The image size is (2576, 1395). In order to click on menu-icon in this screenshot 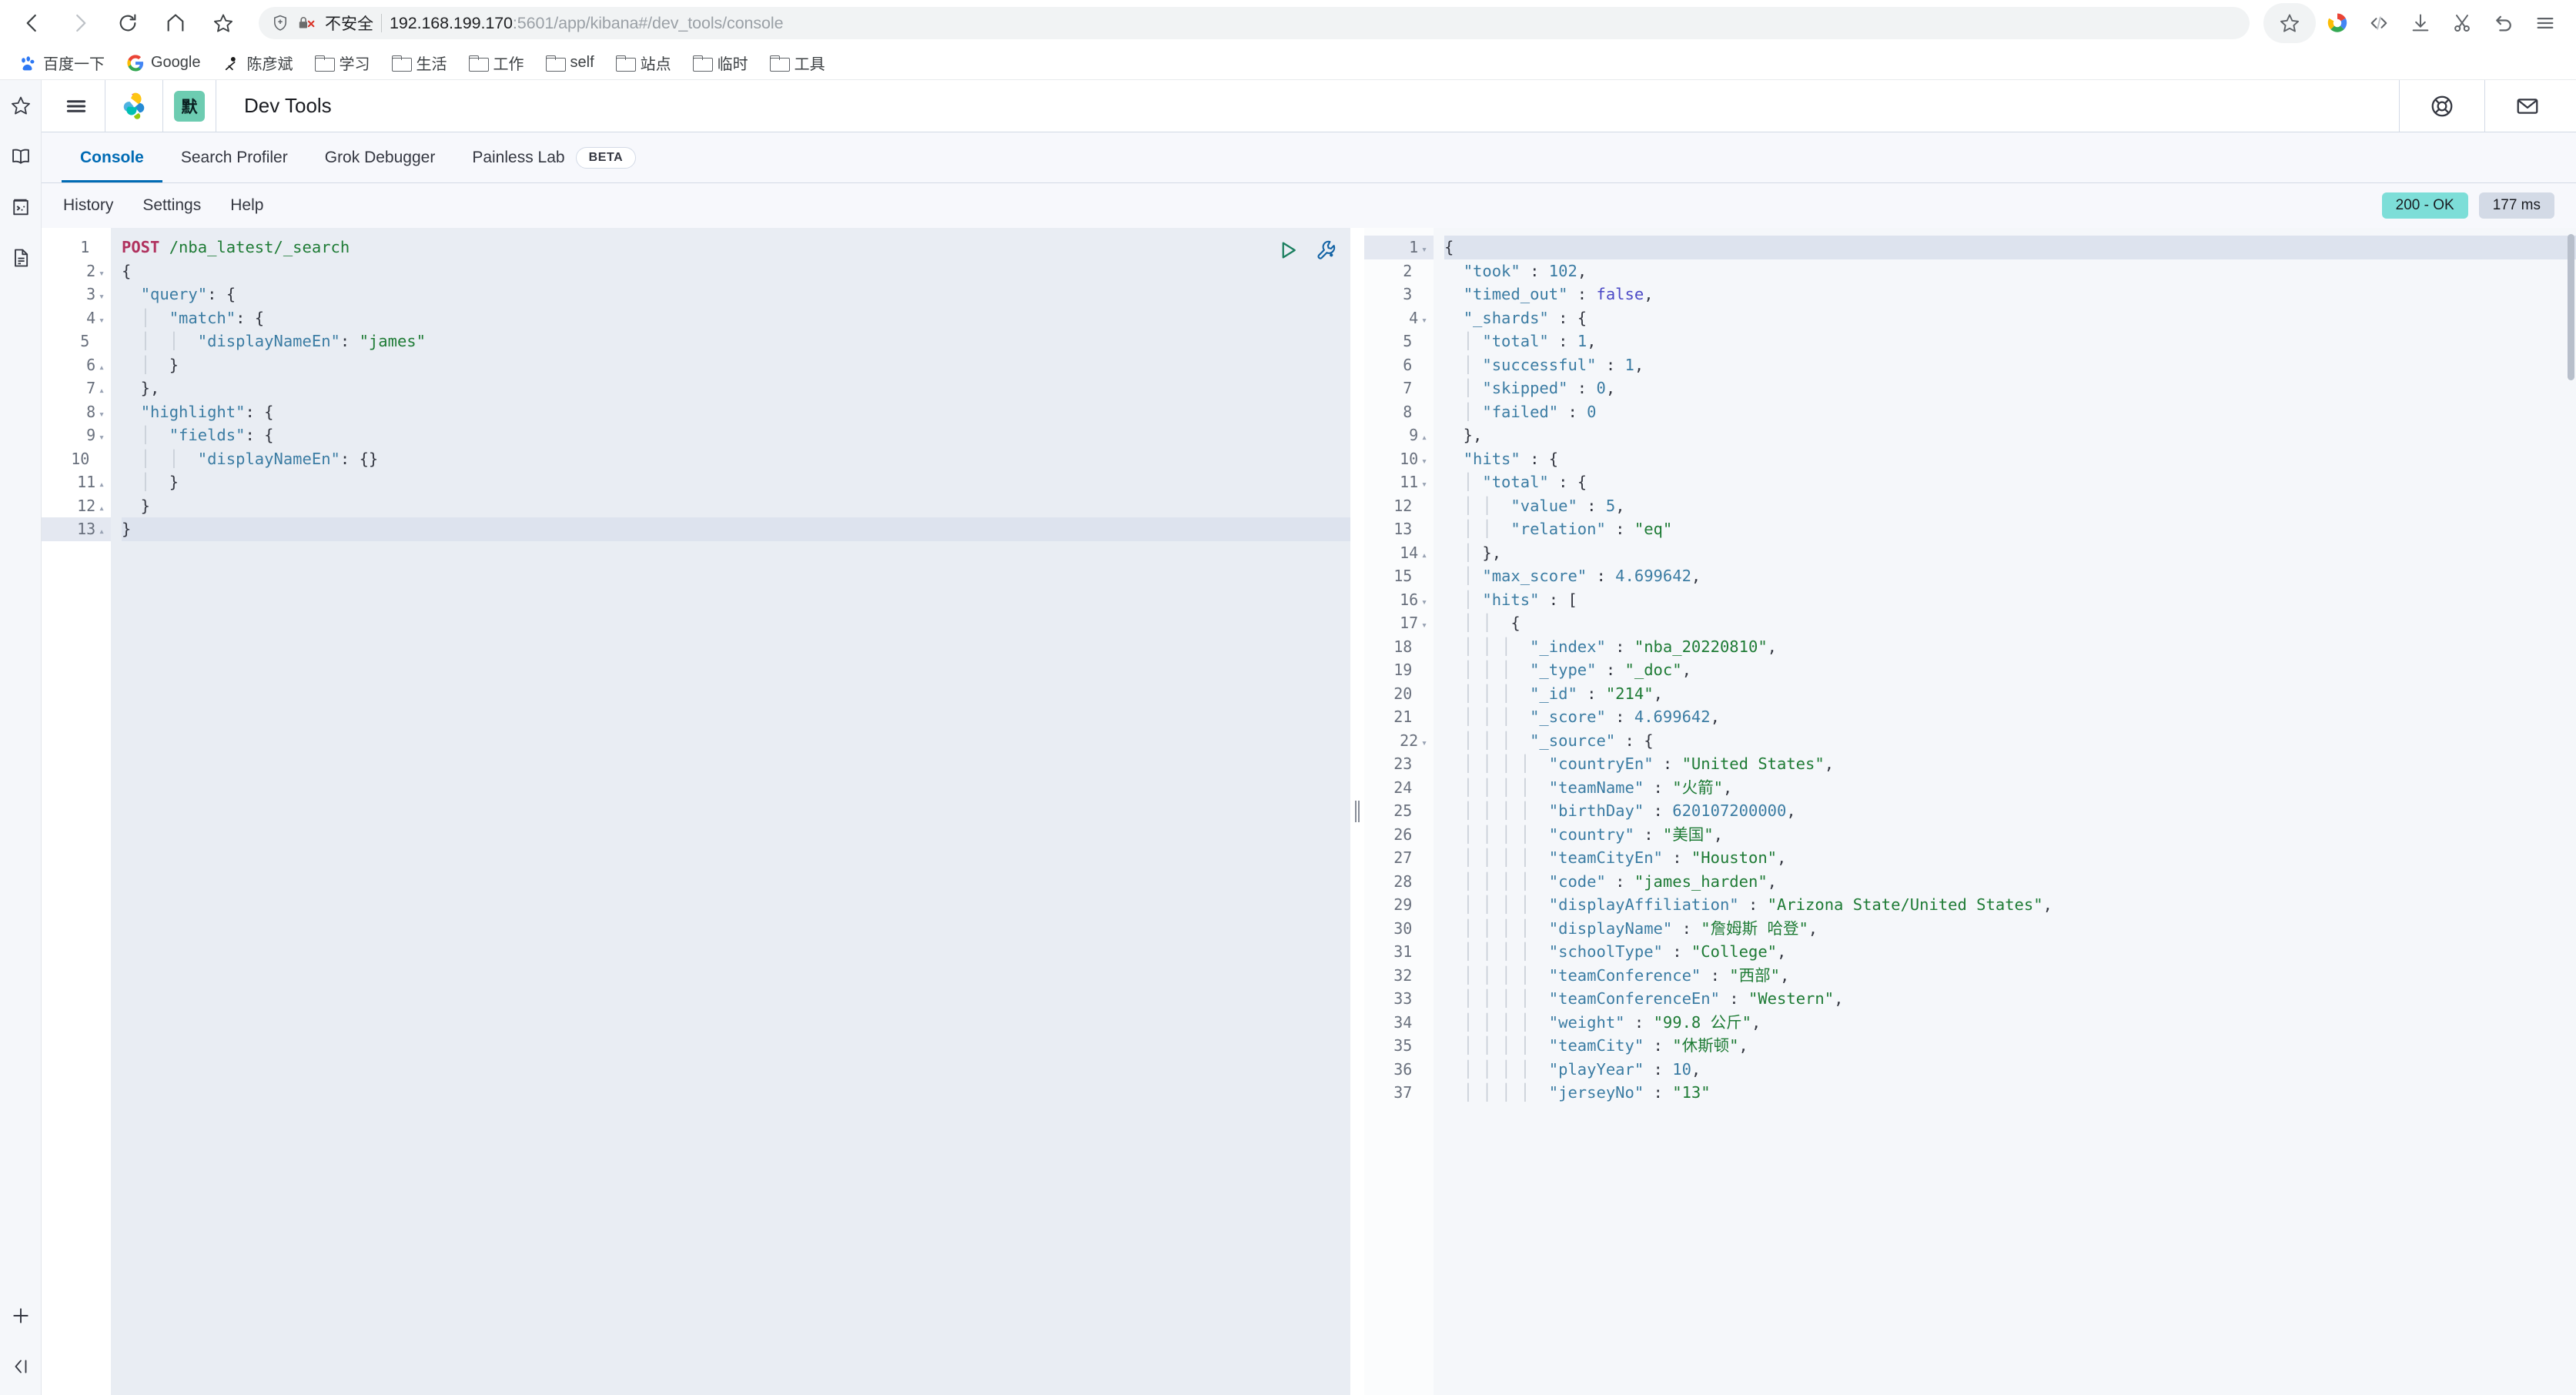, I will do `click(2545, 23)`.